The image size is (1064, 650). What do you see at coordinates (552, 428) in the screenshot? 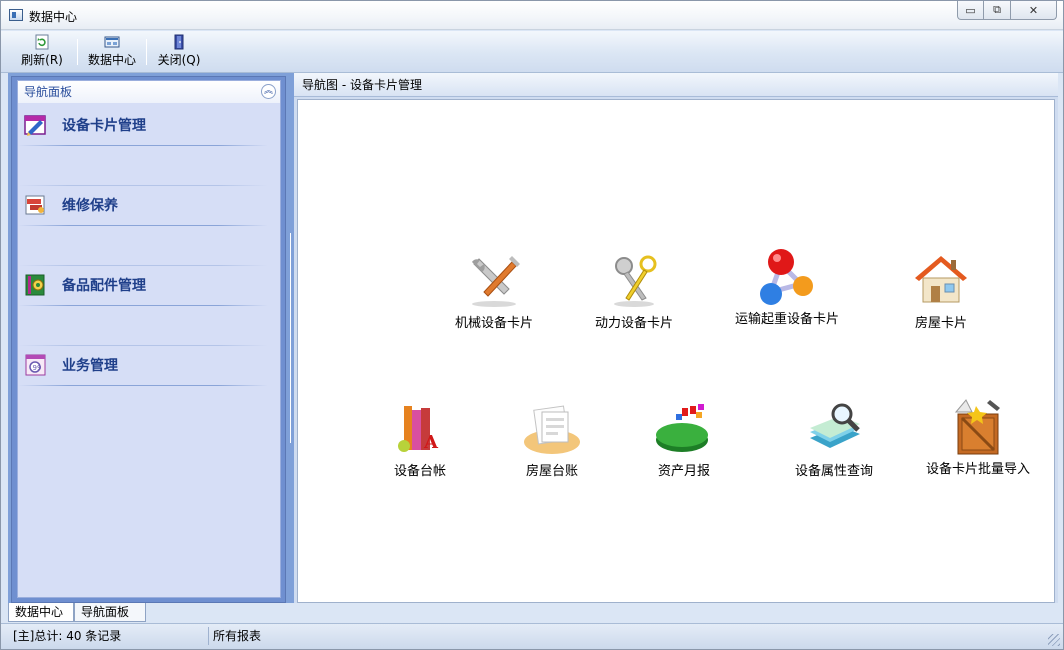
I see `document-stack-icon` at bounding box center [552, 428].